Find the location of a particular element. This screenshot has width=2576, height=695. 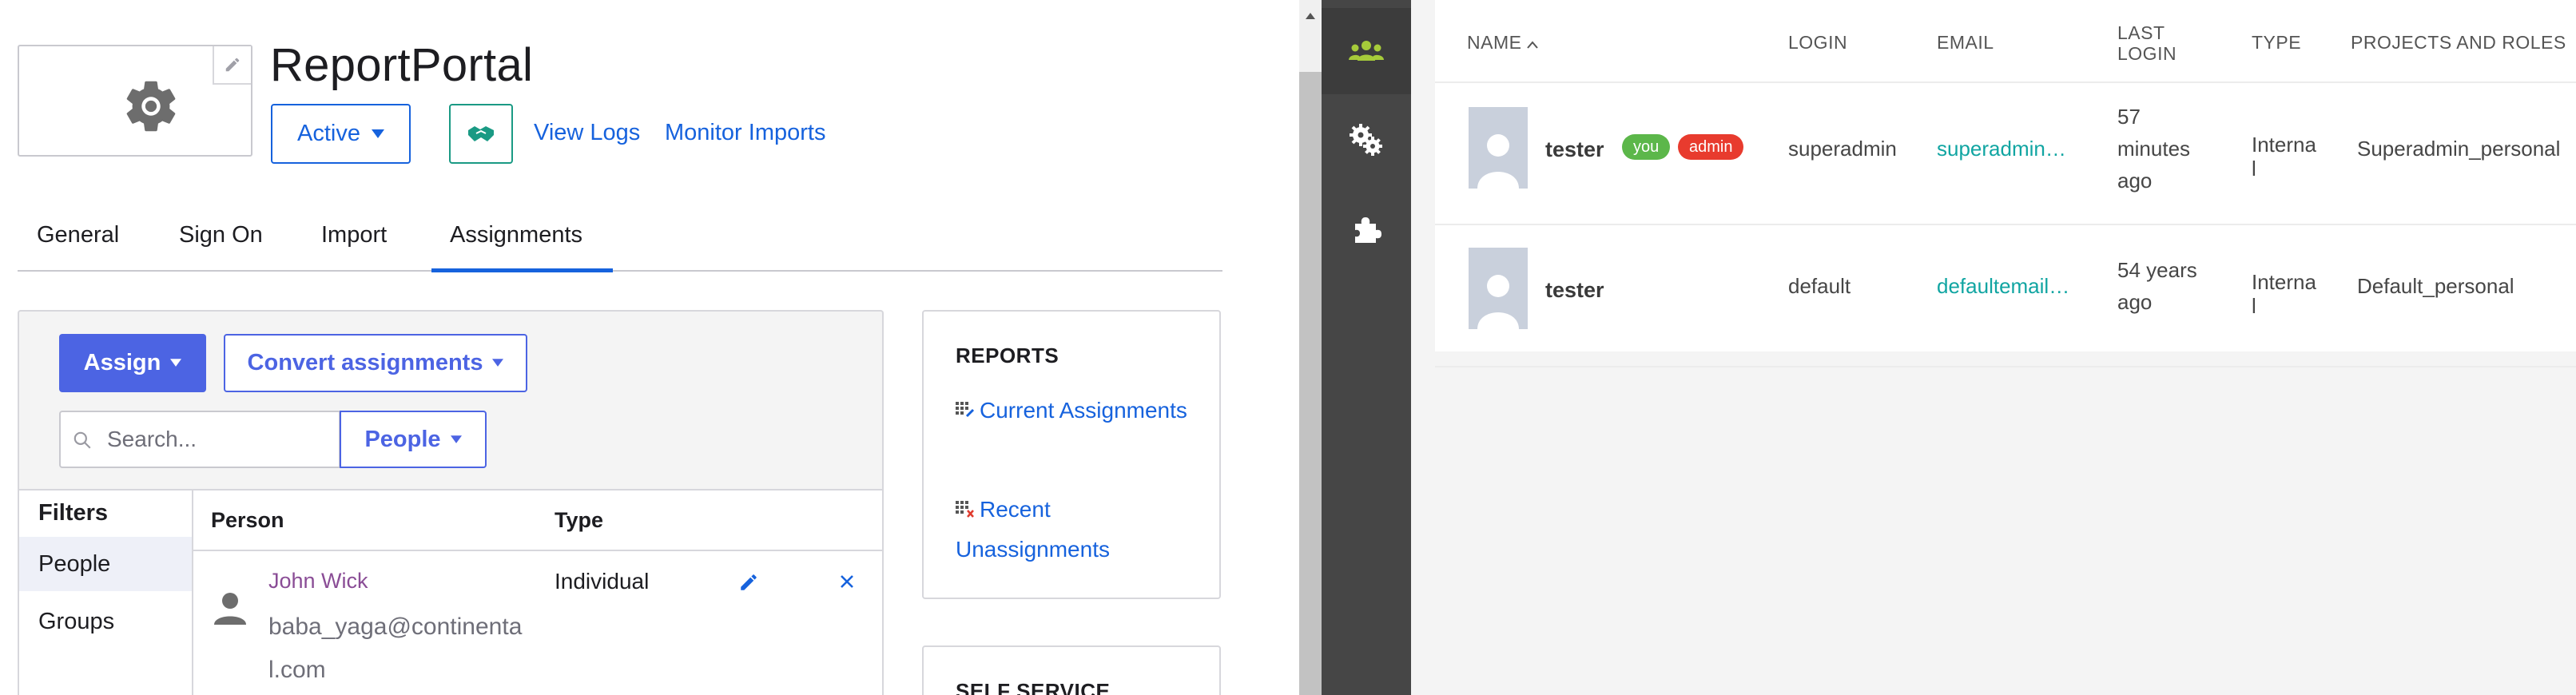

filter-label: Groups is located at coordinates (76, 621).